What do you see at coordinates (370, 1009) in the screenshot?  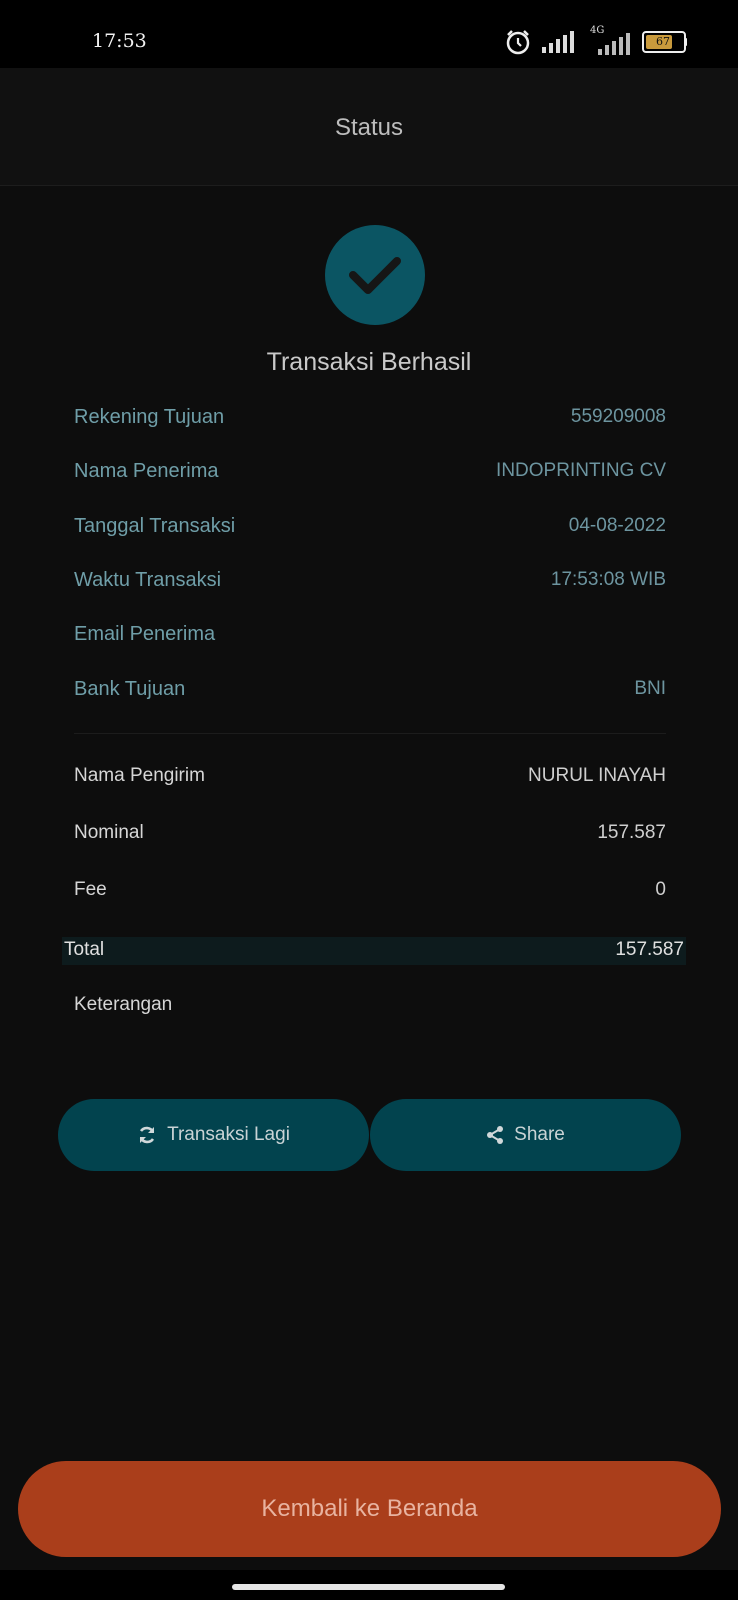 I see `detail-row-keterangan: Keterangan` at bounding box center [370, 1009].